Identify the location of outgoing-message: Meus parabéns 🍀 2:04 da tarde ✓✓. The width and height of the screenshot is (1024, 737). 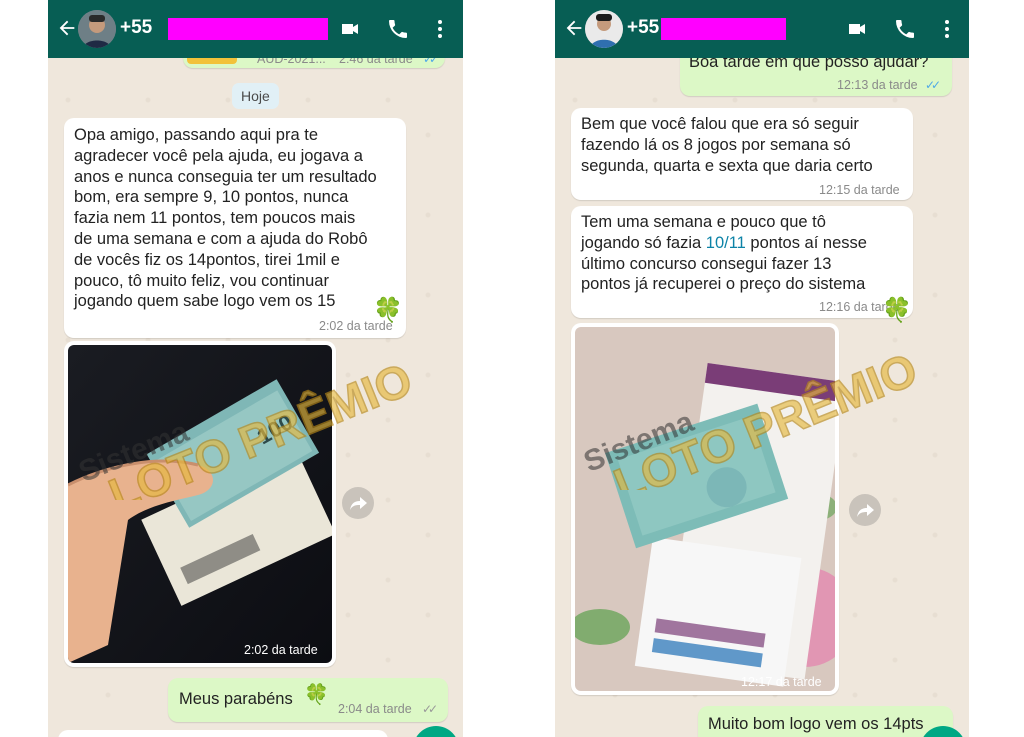
(308, 700).